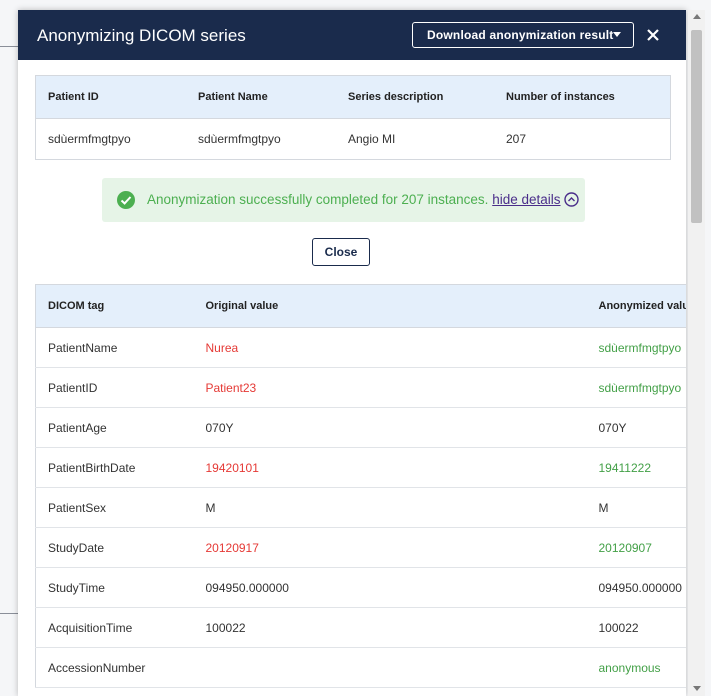  What do you see at coordinates (636, 627) in the screenshot?
I see `tag-cell-anonymized: 100022` at bounding box center [636, 627].